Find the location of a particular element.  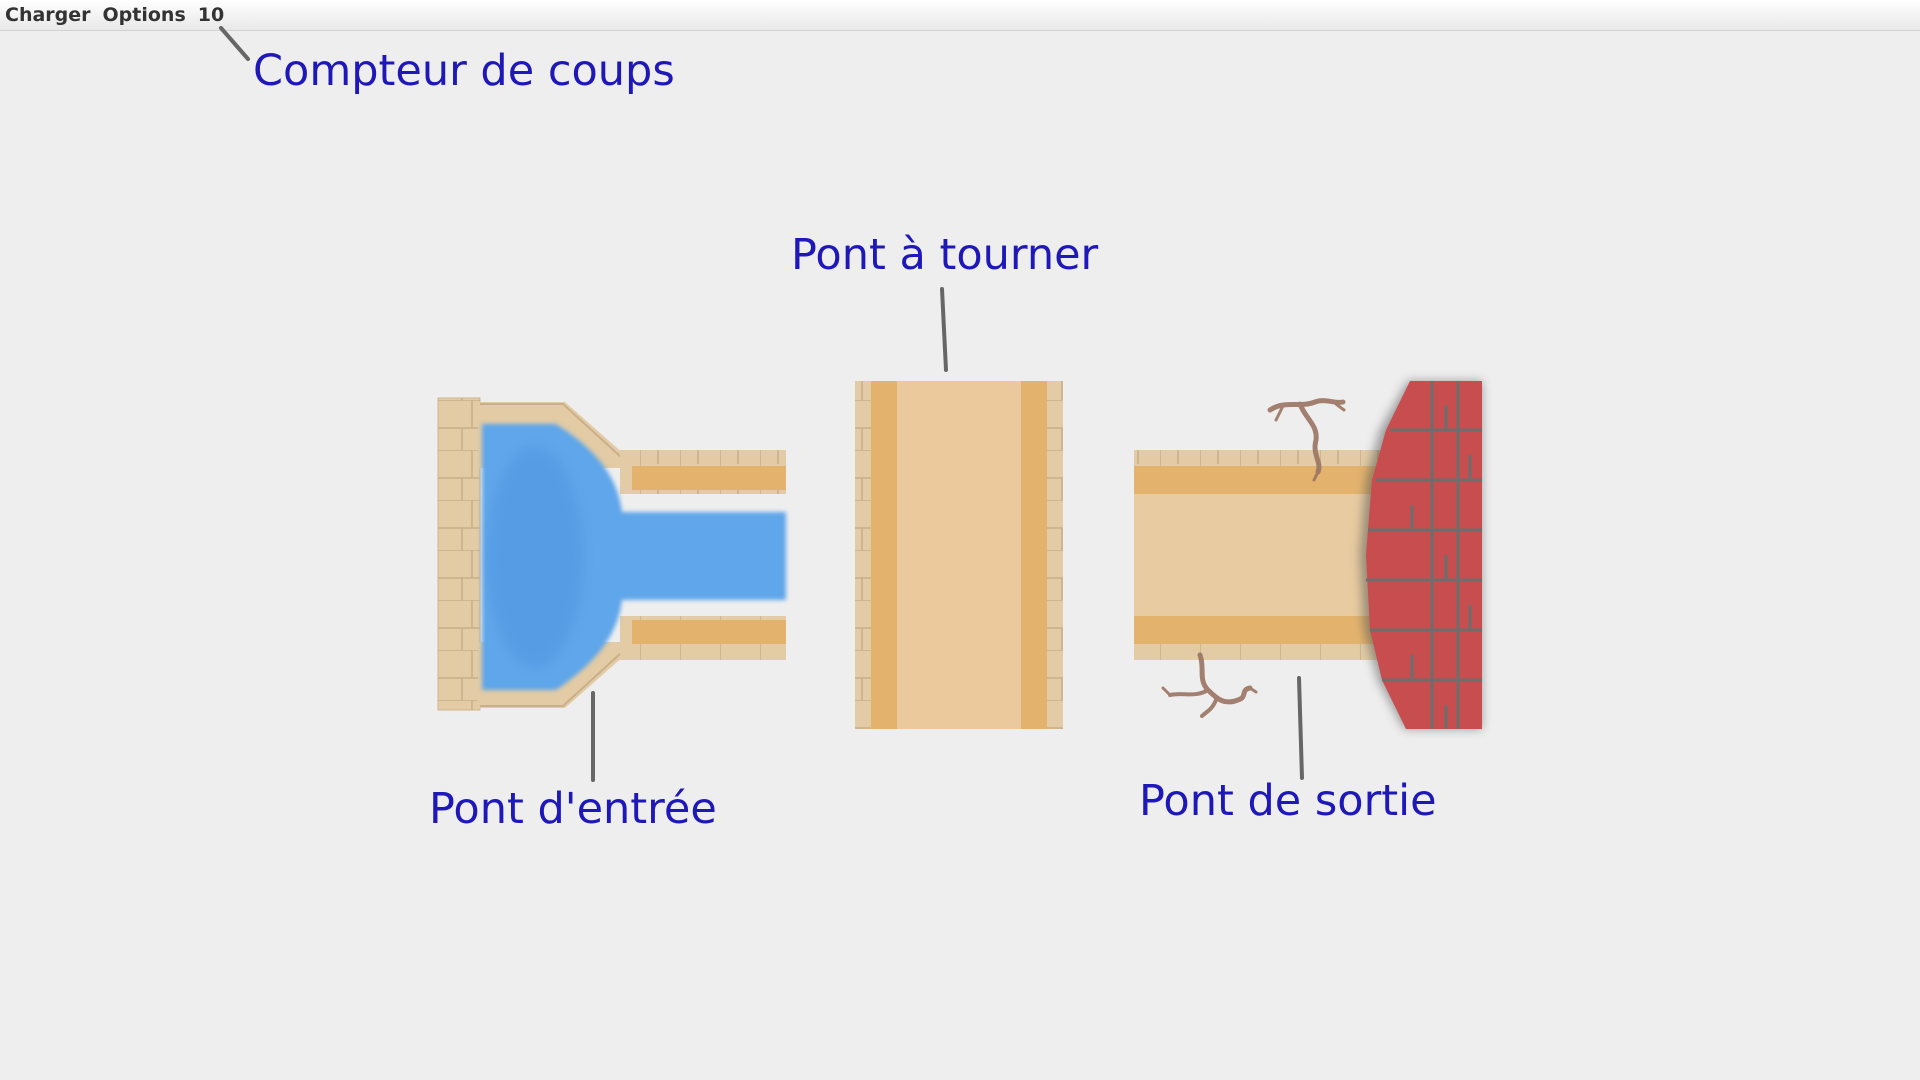

exit-bridge-pointer-line is located at coordinates (1300, 728).